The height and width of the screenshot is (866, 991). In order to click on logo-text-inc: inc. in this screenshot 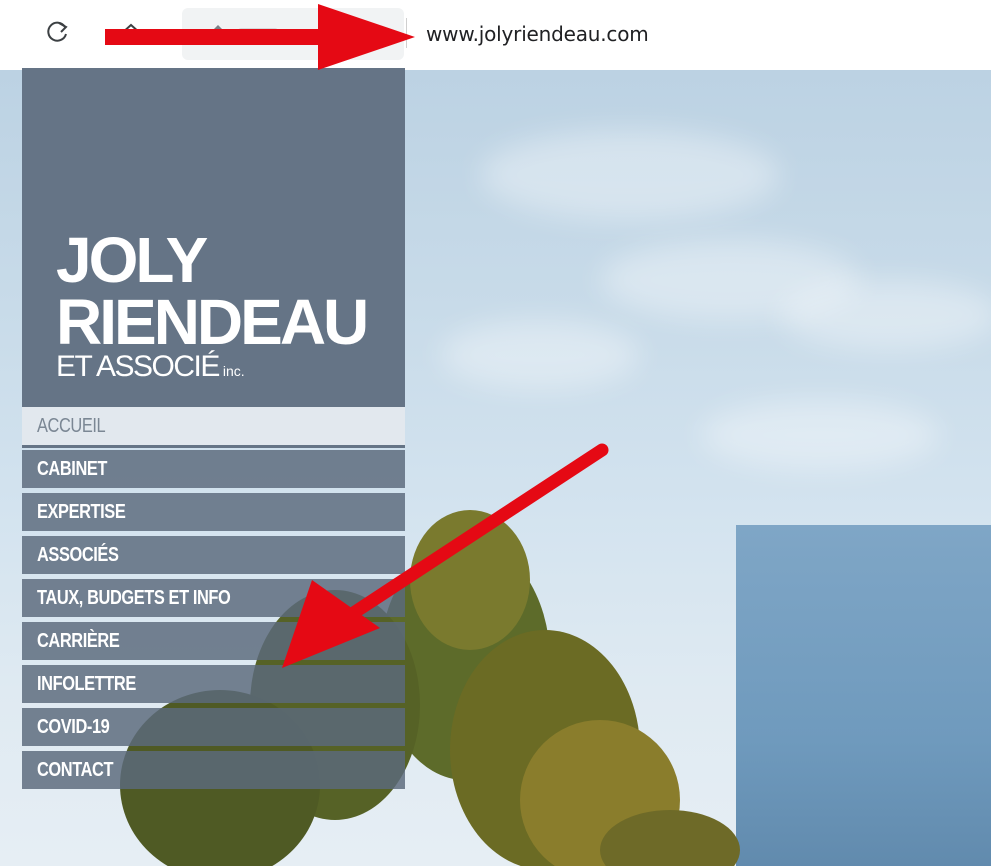, I will do `click(233, 371)`.